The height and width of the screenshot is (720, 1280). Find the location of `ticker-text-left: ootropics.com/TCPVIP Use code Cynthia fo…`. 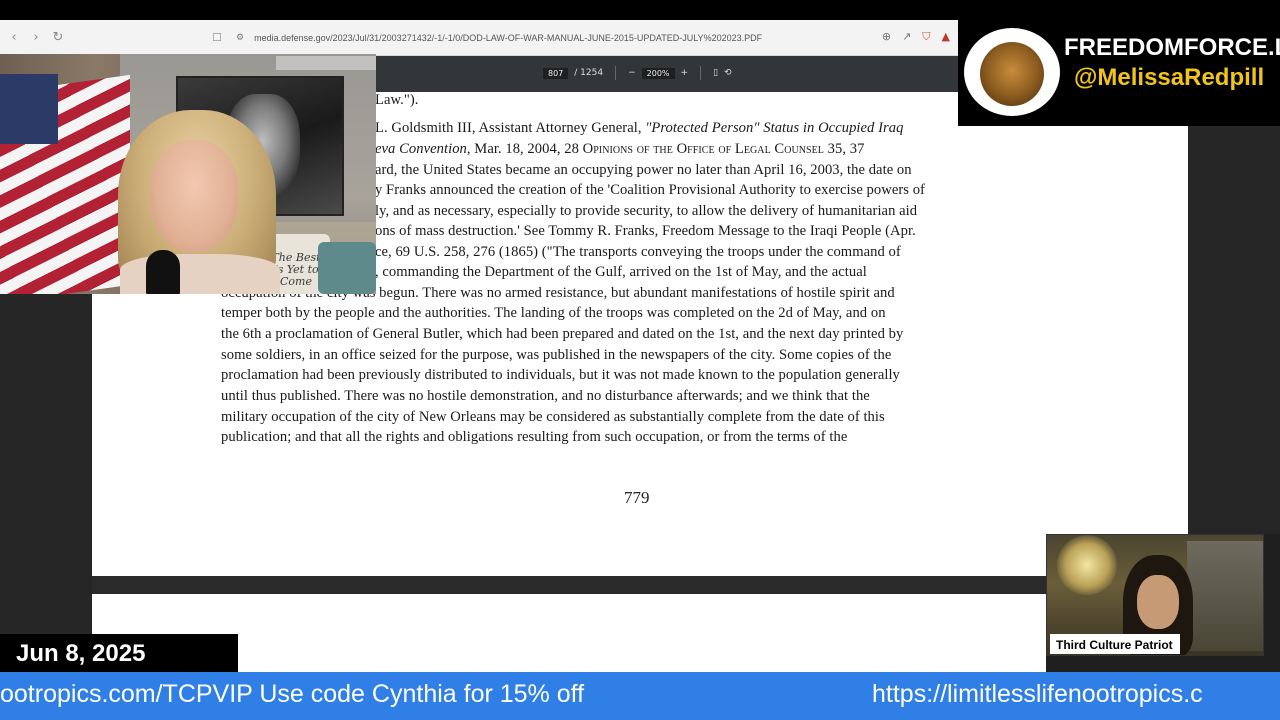

ticker-text-left: ootropics.com/TCPVIP Use code Cynthia fo… is located at coordinates (292, 694).